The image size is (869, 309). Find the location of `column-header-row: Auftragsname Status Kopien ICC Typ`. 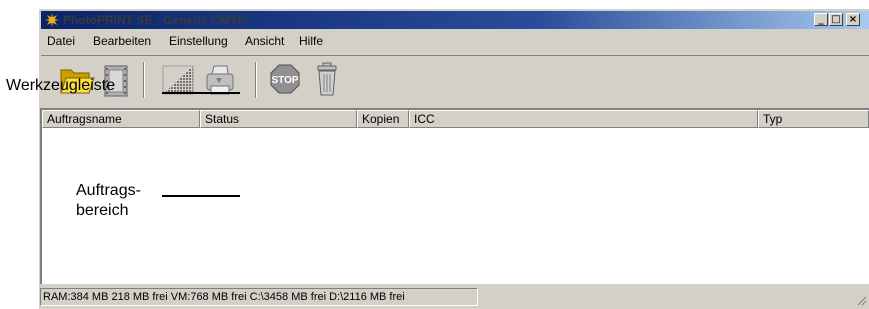

column-header-row: Auftragsname Status Kopien ICC Typ is located at coordinates (455, 119).